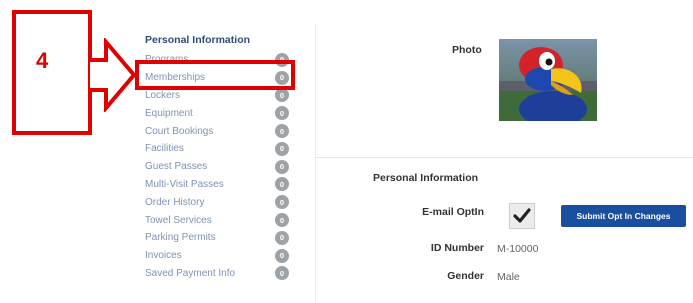  I want to click on sidebar-item-saved-payment-info: Saved Payment Info 0, so click(220, 274).